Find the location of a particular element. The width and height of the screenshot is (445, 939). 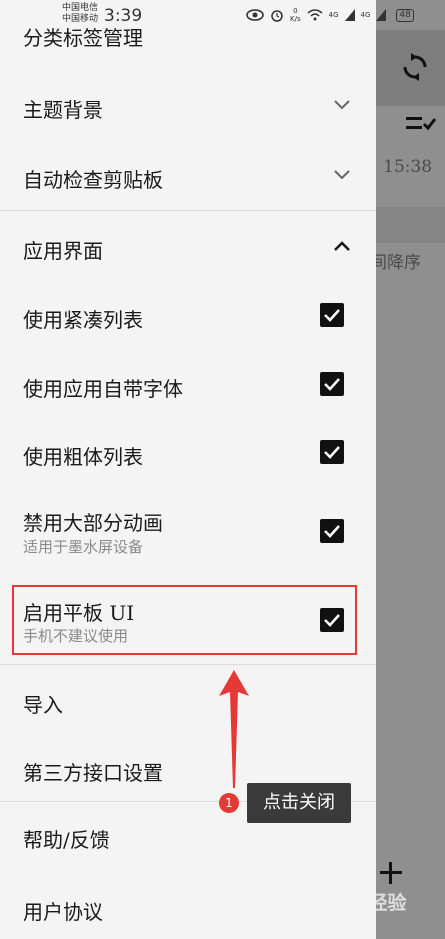

step-badge: 1 is located at coordinates (229, 803).